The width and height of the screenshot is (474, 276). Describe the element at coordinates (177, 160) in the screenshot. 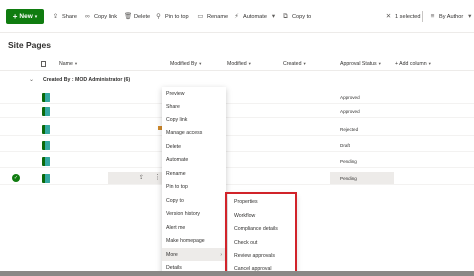

I see `menu-item-automate: Automate` at that location.